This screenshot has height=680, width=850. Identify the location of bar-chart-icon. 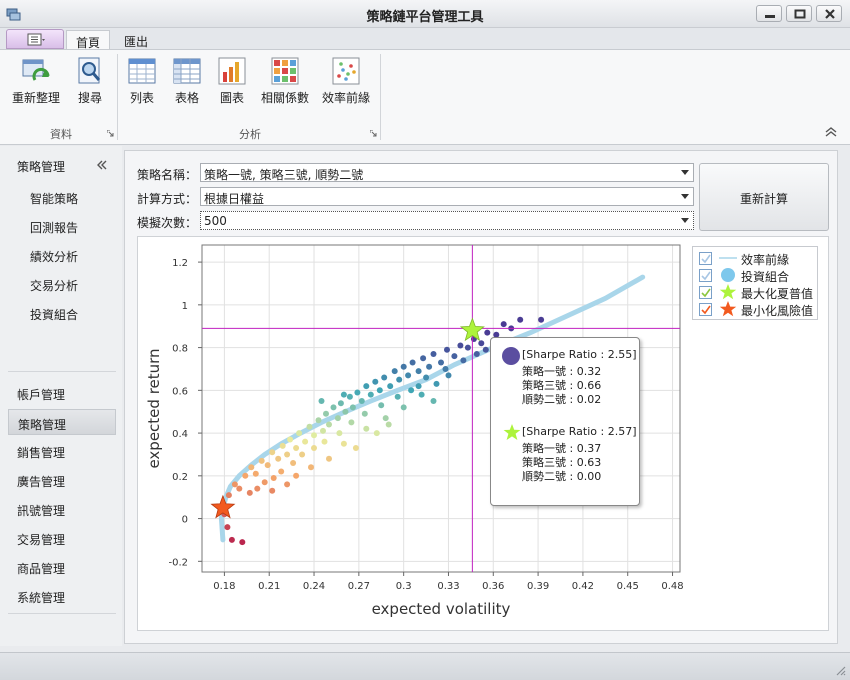
(232, 71).